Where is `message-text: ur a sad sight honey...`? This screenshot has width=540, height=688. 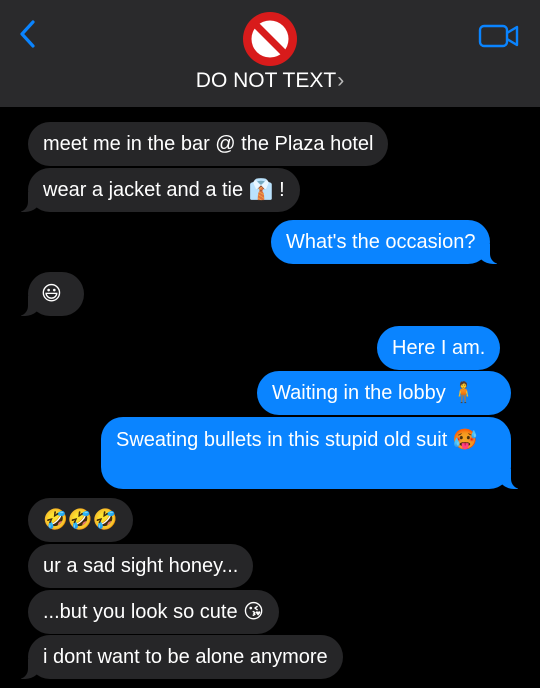 message-text: ur a sad sight honey... is located at coordinates (141, 566).